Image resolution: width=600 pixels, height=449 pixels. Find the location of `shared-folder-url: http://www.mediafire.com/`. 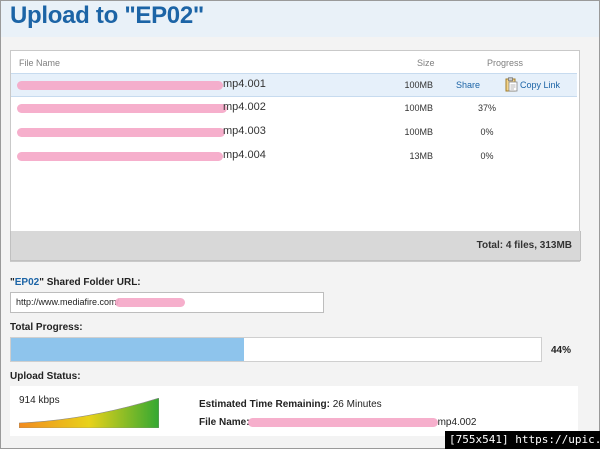

shared-folder-url: http://www.mediafire.com/ is located at coordinates (68, 302).